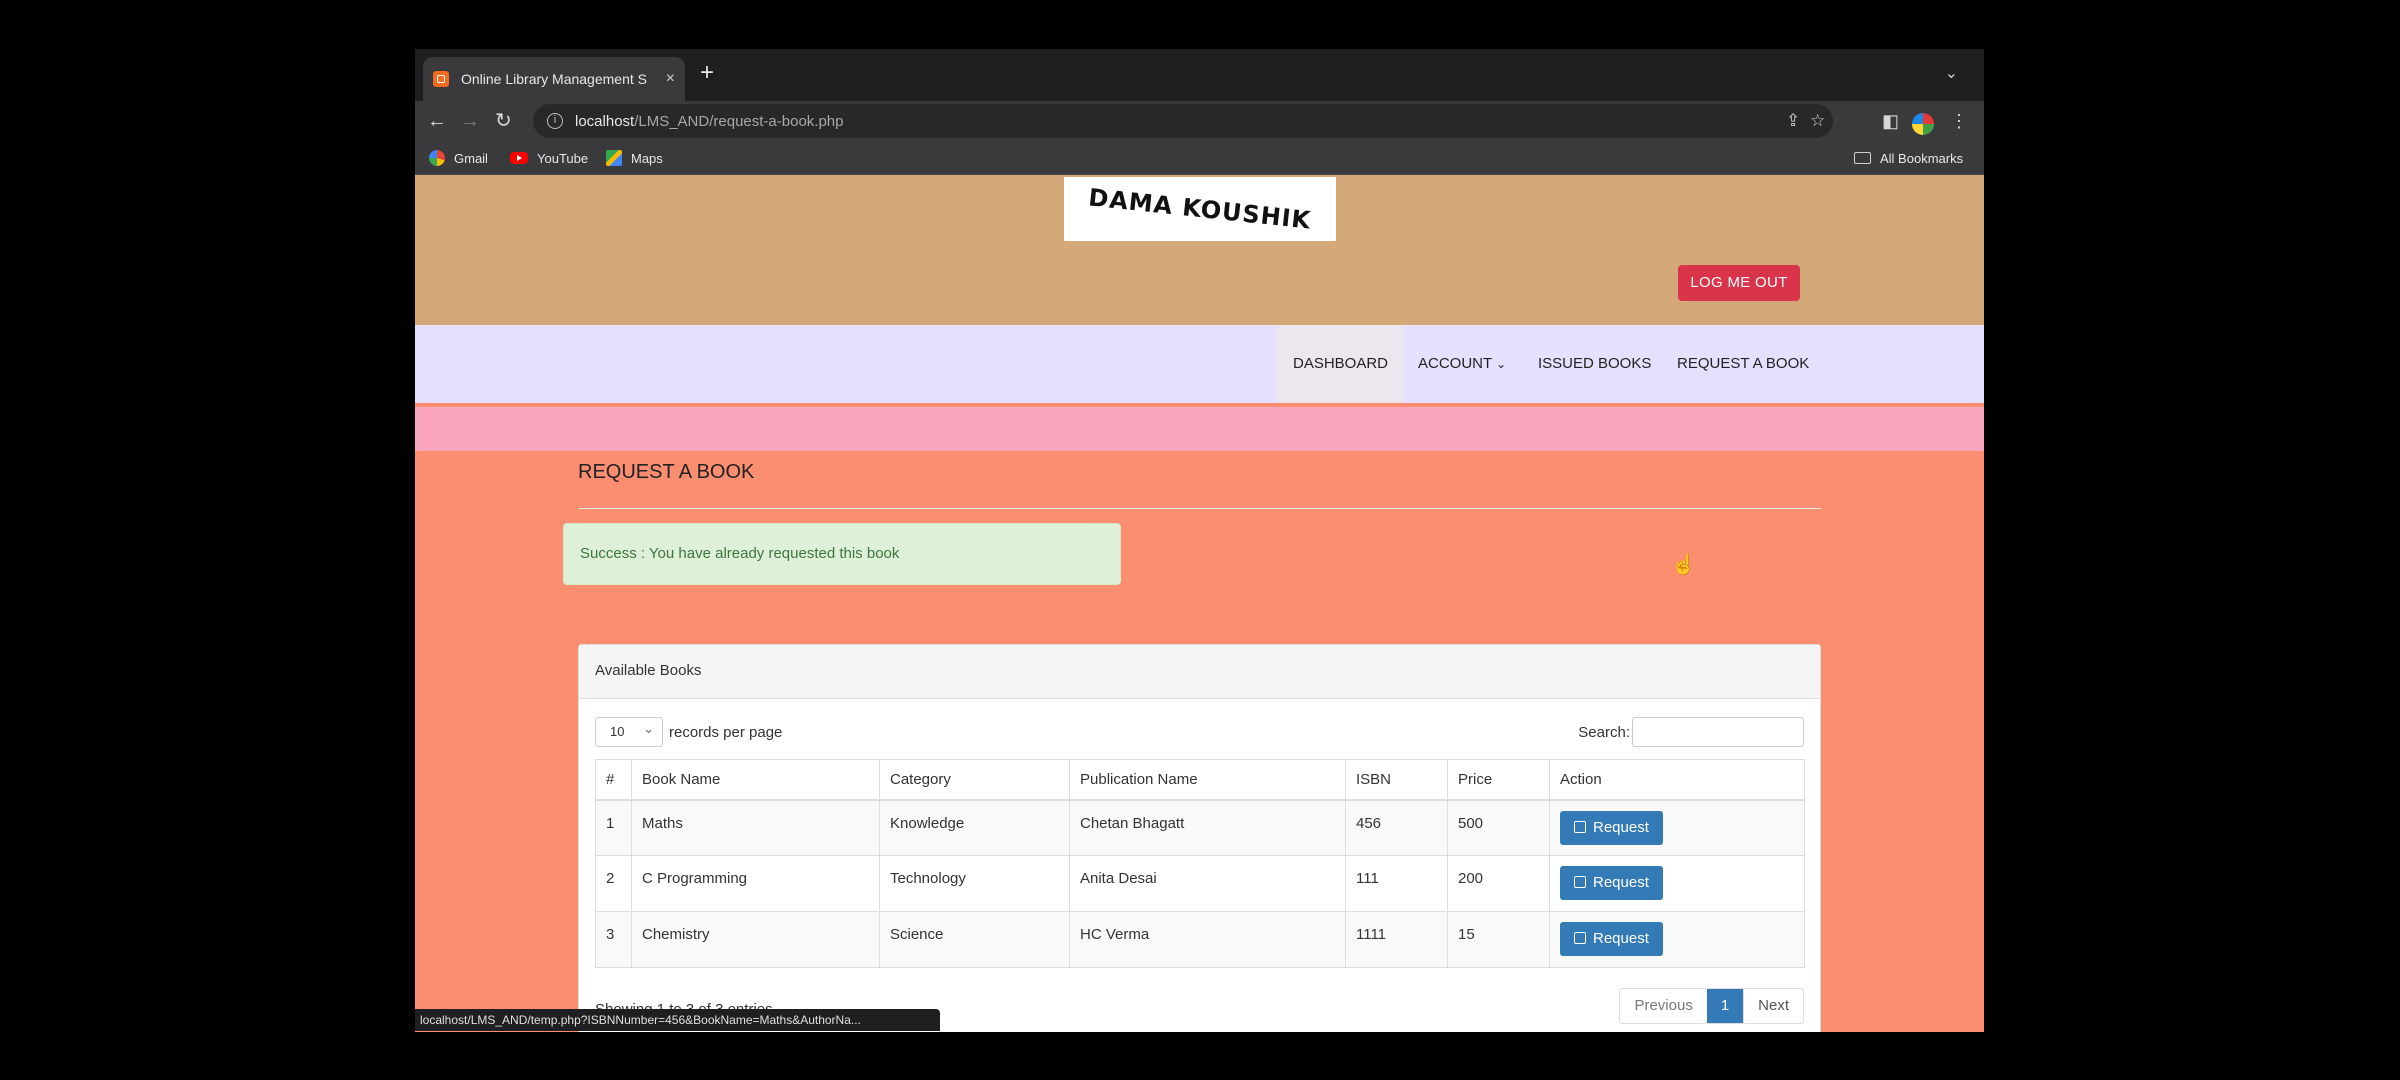 The width and height of the screenshot is (2400, 1080). I want to click on logo-text: DAMA KOUSHIK, so click(1200, 209).